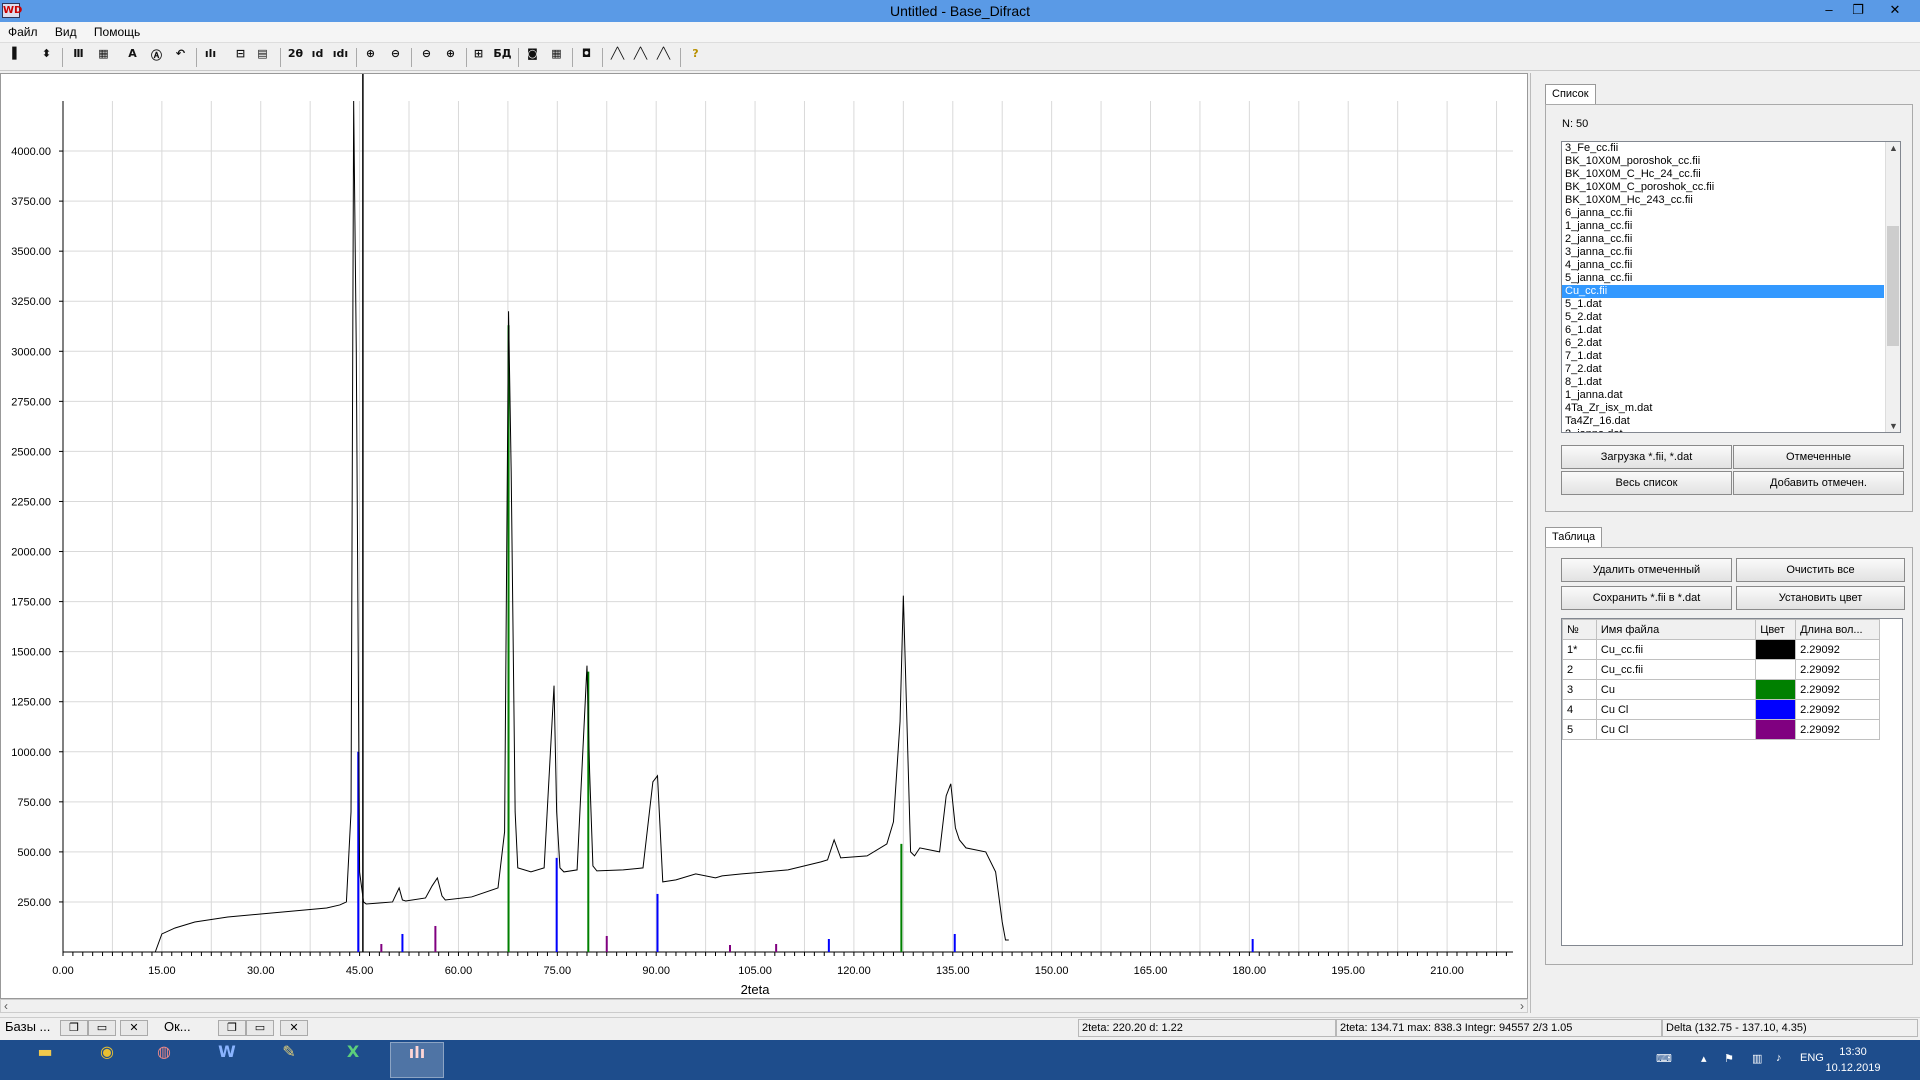 The image size is (1920, 1080). What do you see at coordinates (46, 57) in the screenshot?
I see `updown-icon: ⬍` at bounding box center [46, 57].